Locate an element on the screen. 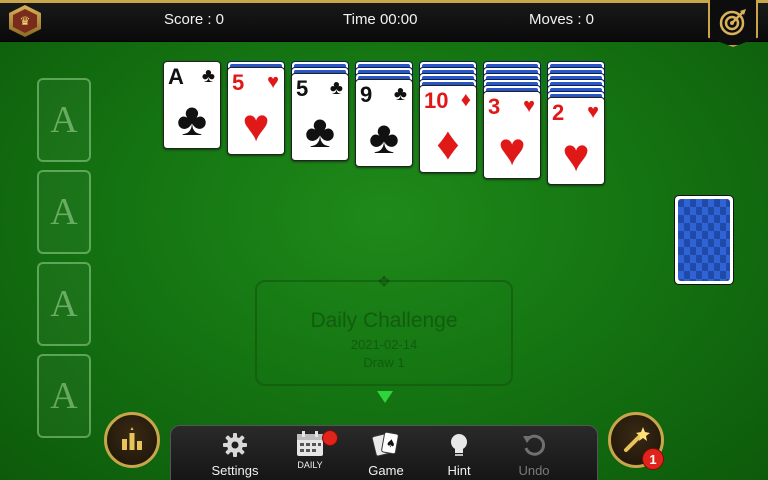 This screenshot has width=768, height=480. daily-notification-dot is located at coordinates (330, 438).